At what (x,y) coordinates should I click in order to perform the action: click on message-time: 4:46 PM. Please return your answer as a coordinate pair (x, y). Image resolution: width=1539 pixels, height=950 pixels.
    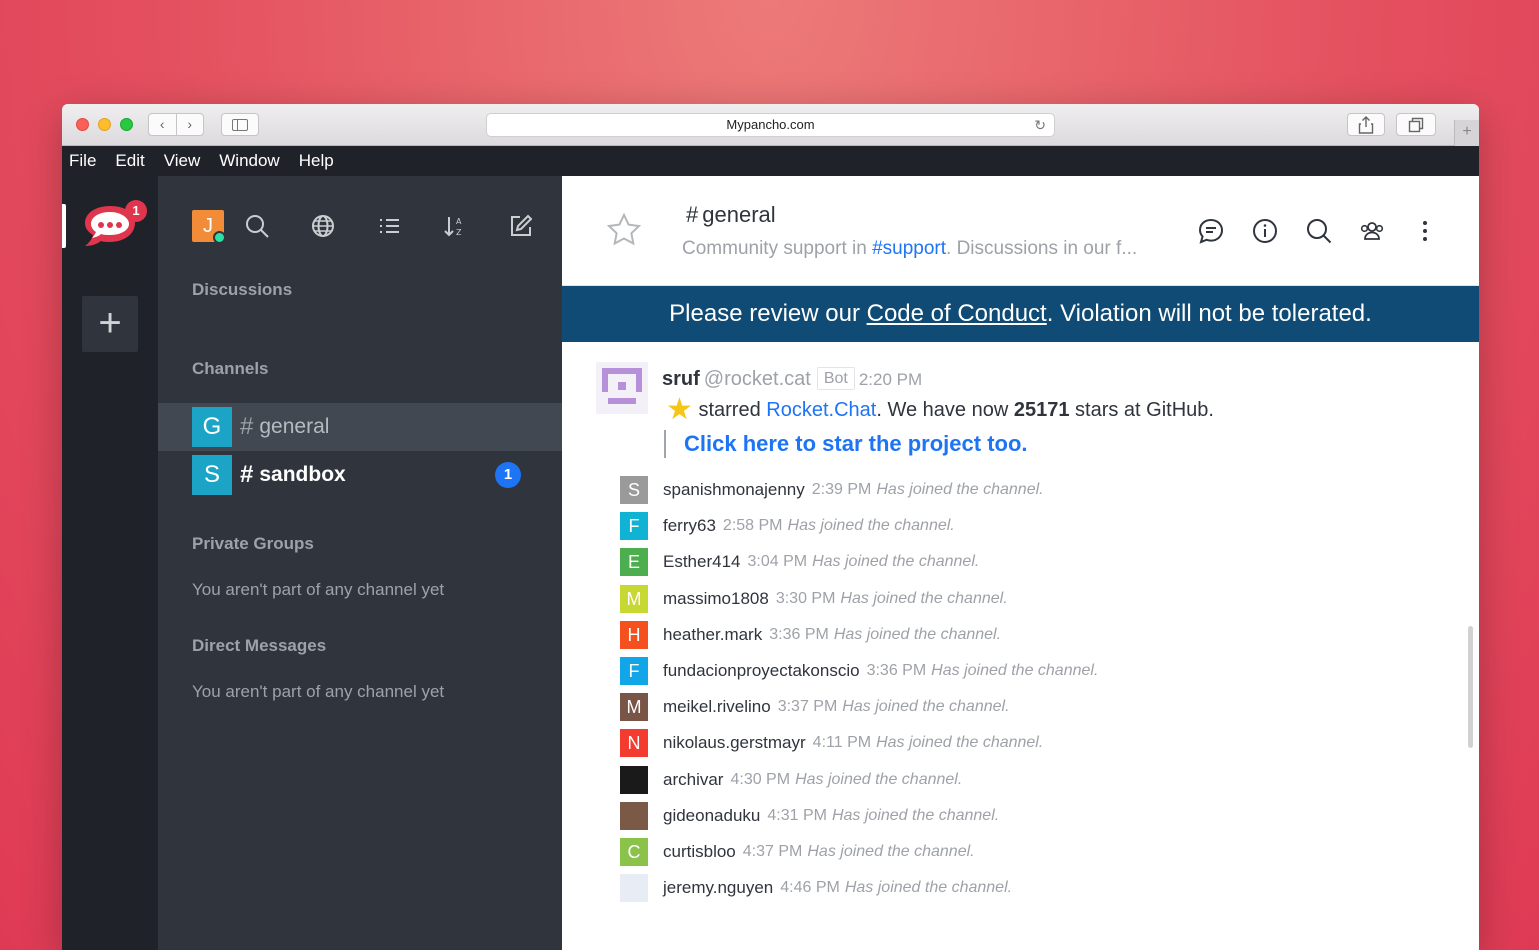
    Looking at the image, I should click on (810, 888).